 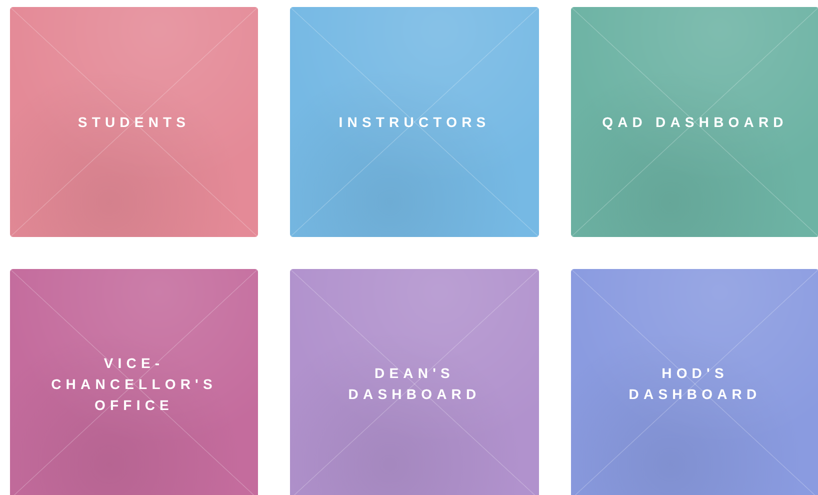 What do you see at coordinates (694, 122) in the screenshot?
I see `dashboard-tile: QAD DASHBOARD` at bounding box center [694, 122].